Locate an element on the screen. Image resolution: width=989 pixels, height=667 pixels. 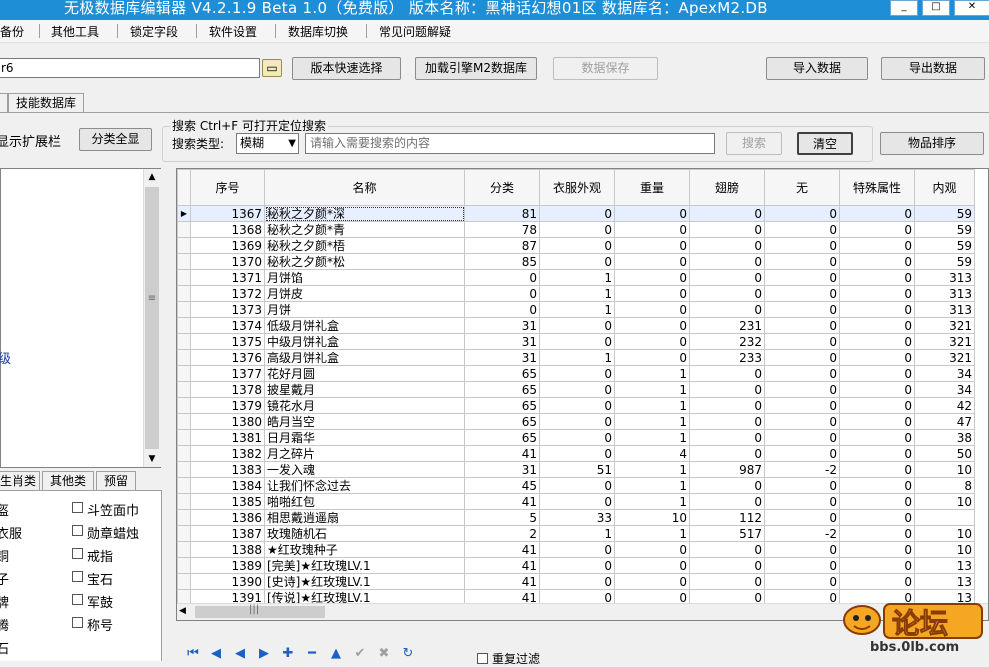
cell-name: 日月霜华 is located at coordinates (364, 437).